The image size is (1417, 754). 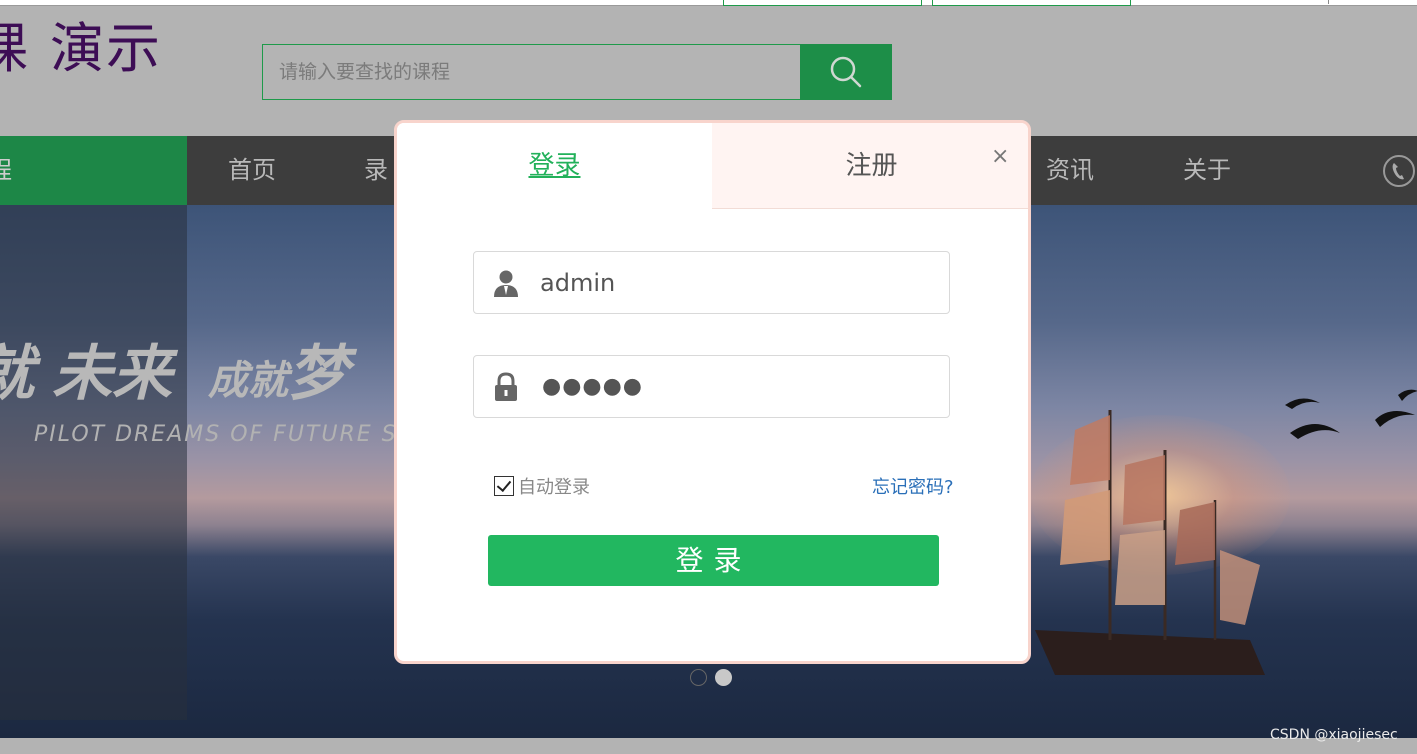 I want to click on banner-slogan-right: 成就梦, so click(x=278, y=374).